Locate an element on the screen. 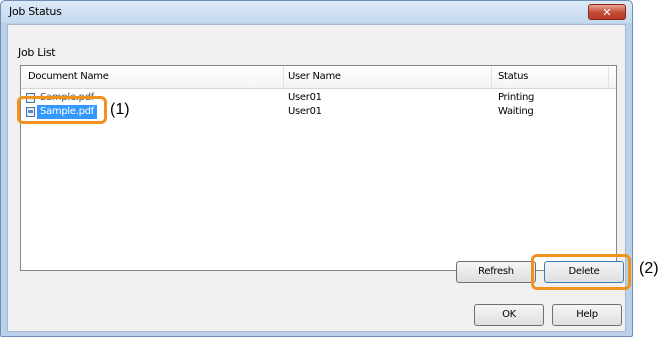  highlight-delete-button is located at coordinates (581, 272).